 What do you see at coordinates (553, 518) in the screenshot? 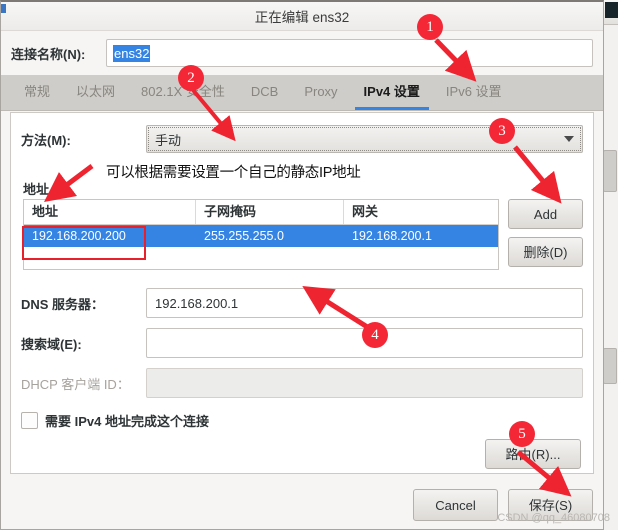
I see `watermark: CSDN @qq_46080708` at bounding box center [553, 518].